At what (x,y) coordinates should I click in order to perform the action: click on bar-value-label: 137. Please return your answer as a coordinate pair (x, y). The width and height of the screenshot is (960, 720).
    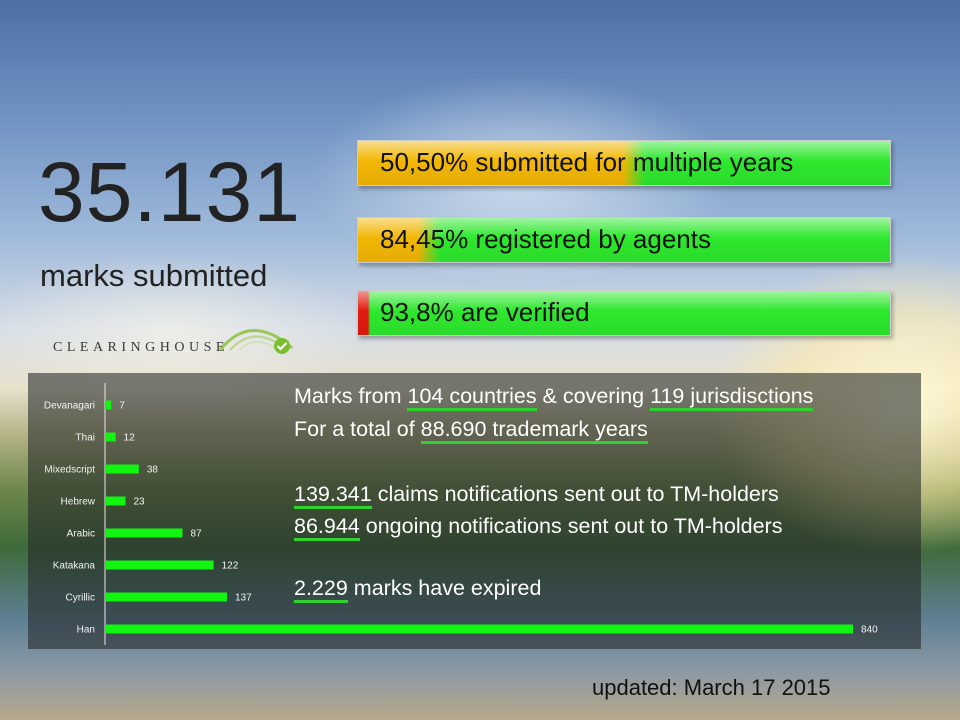
    Looking at the image, I should click on (243, 598).